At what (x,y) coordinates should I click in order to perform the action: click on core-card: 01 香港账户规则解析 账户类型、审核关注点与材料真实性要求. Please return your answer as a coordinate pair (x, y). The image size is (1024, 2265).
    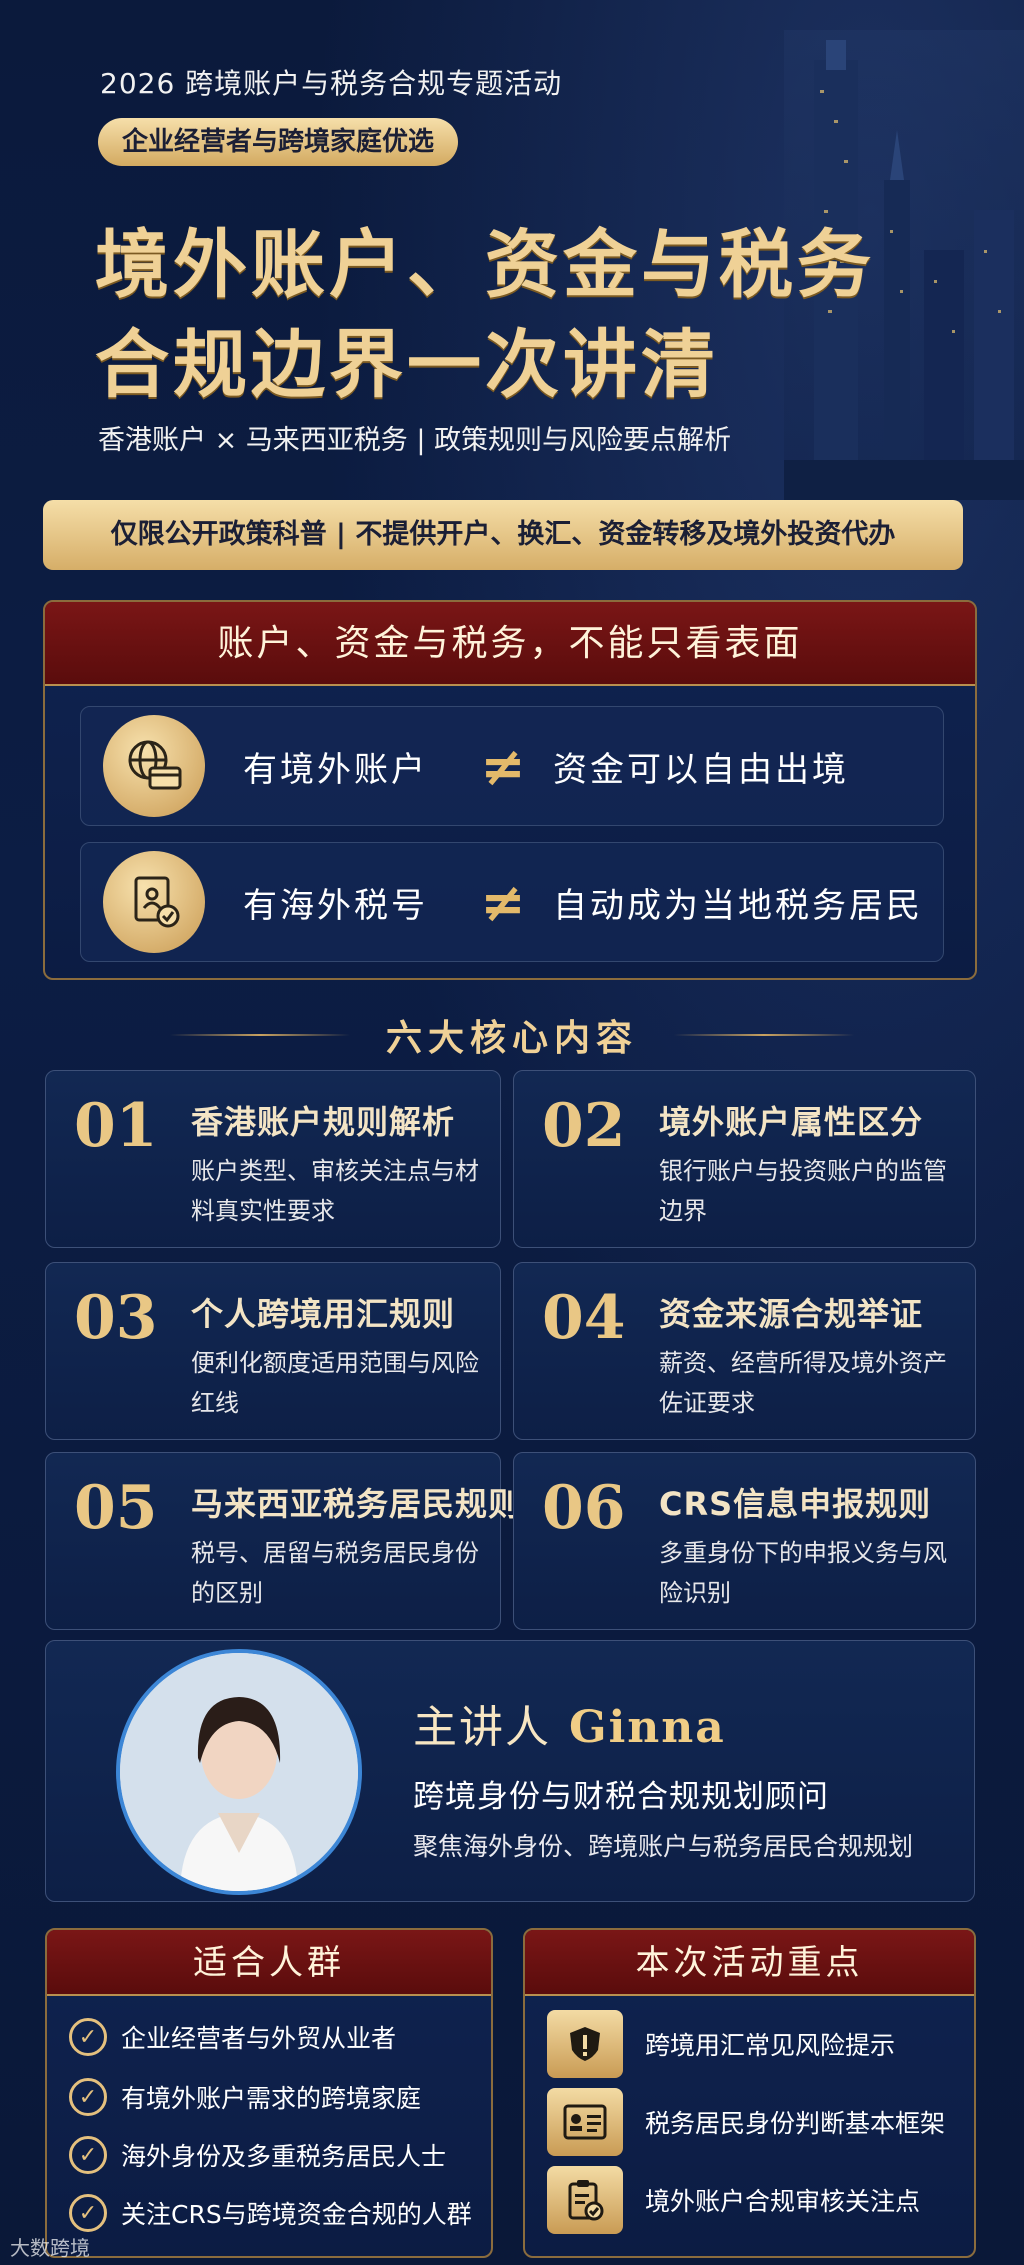
    Looking at the image, I should click on (273, 1159).